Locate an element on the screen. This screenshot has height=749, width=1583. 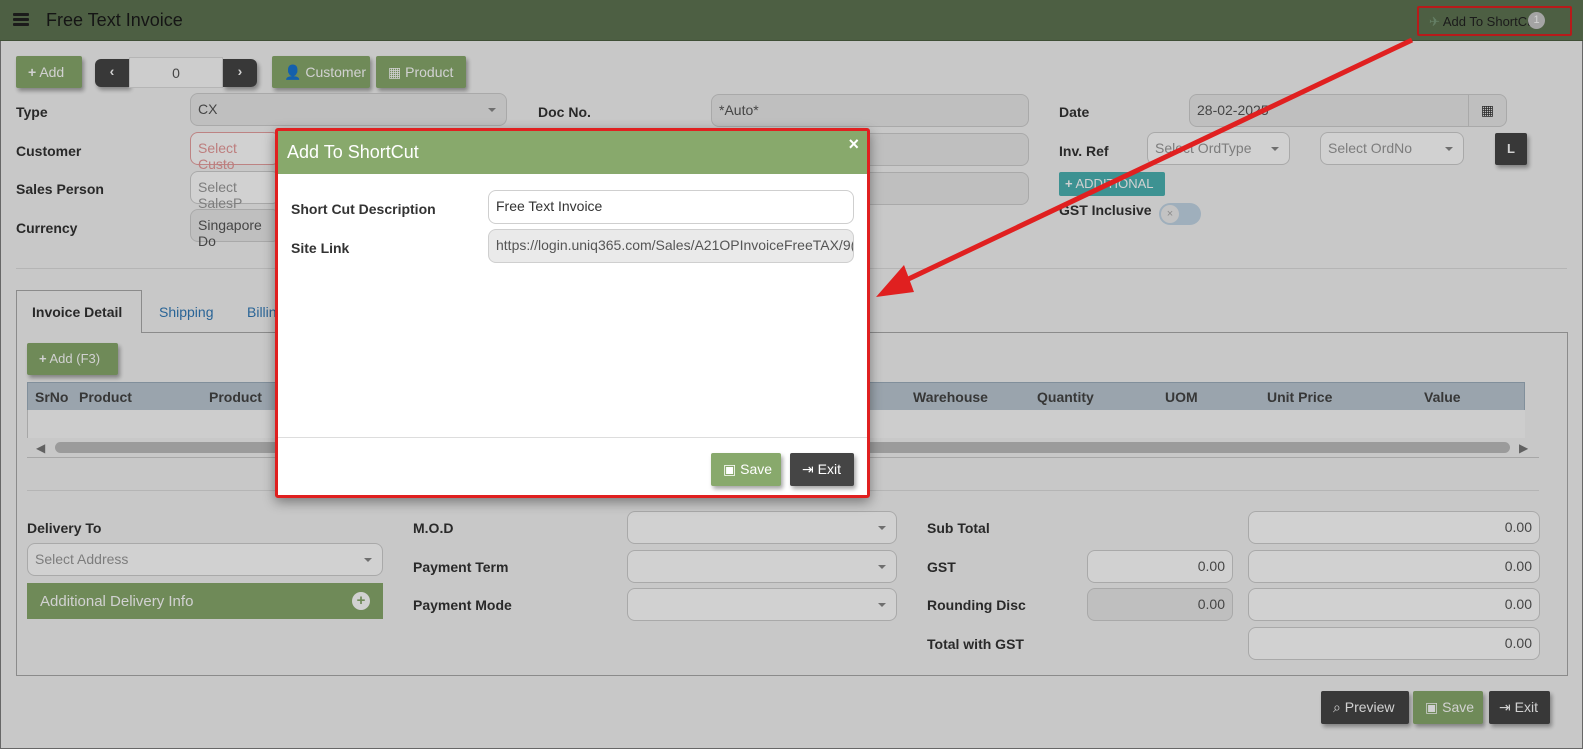
short-cut-description-label: Short Cut Description is located at coordinates (363, 209).